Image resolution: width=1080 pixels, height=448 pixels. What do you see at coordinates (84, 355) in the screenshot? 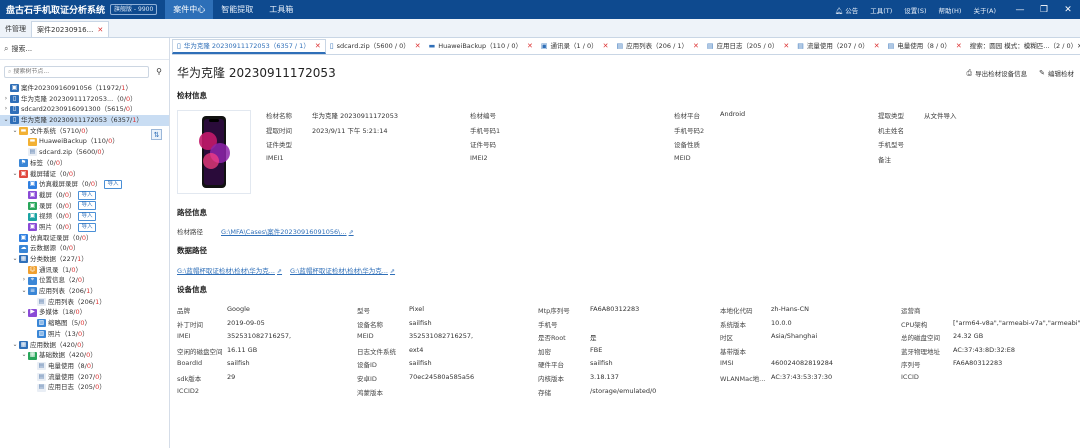
I see `tree-node: ⌄ ▦ 基础数据（420 / 0）` at bounding box center [84, 355].